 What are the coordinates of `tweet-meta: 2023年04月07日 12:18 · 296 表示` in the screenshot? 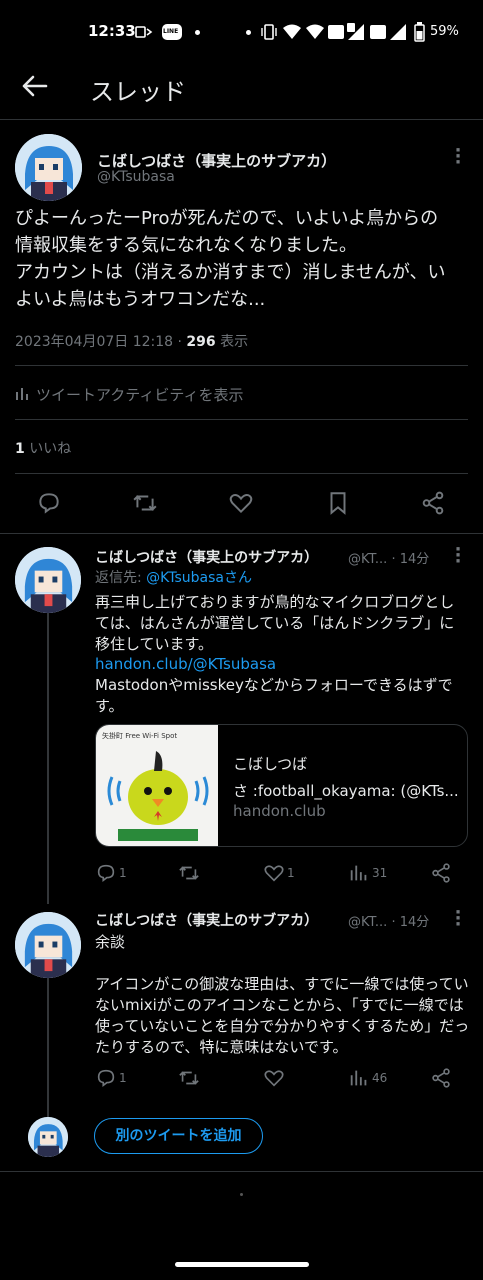 It's located at (131, 341).